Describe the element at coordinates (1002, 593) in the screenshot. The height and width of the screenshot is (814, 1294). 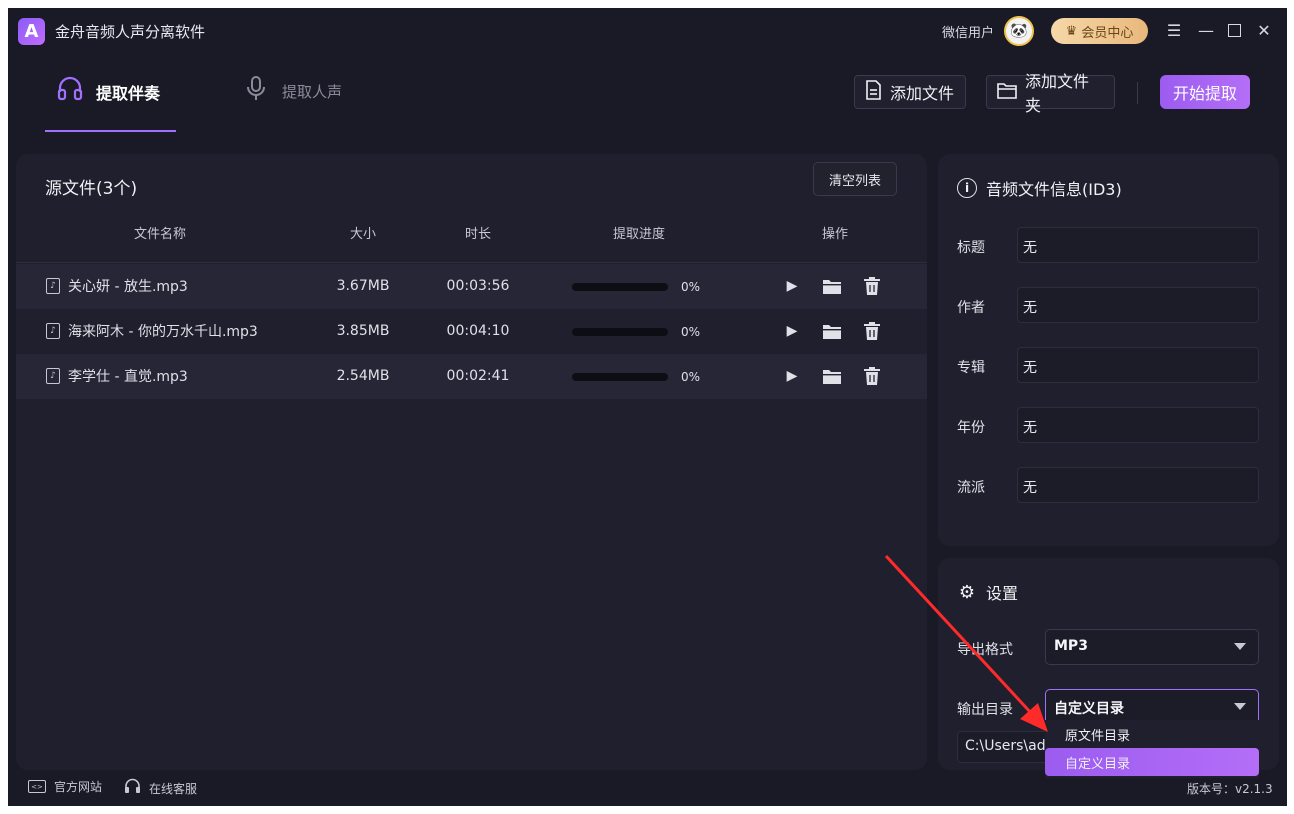
I see `settings-title: 设置` at that location.